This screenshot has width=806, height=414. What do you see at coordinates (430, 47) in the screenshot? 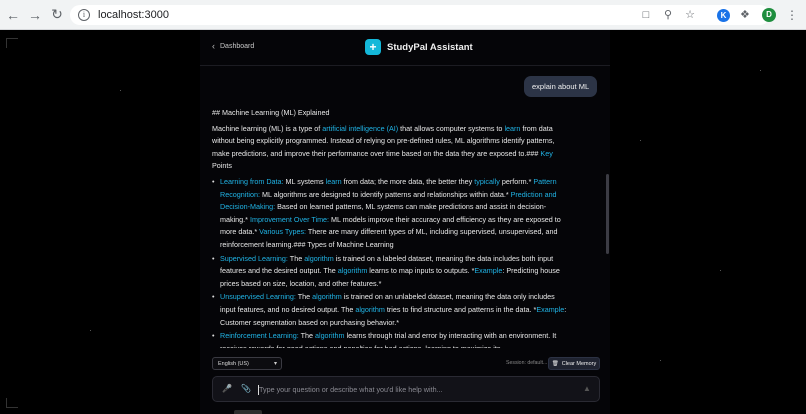
I see `page-title: StudyPal Assistant` at bounding box center [430, 47].